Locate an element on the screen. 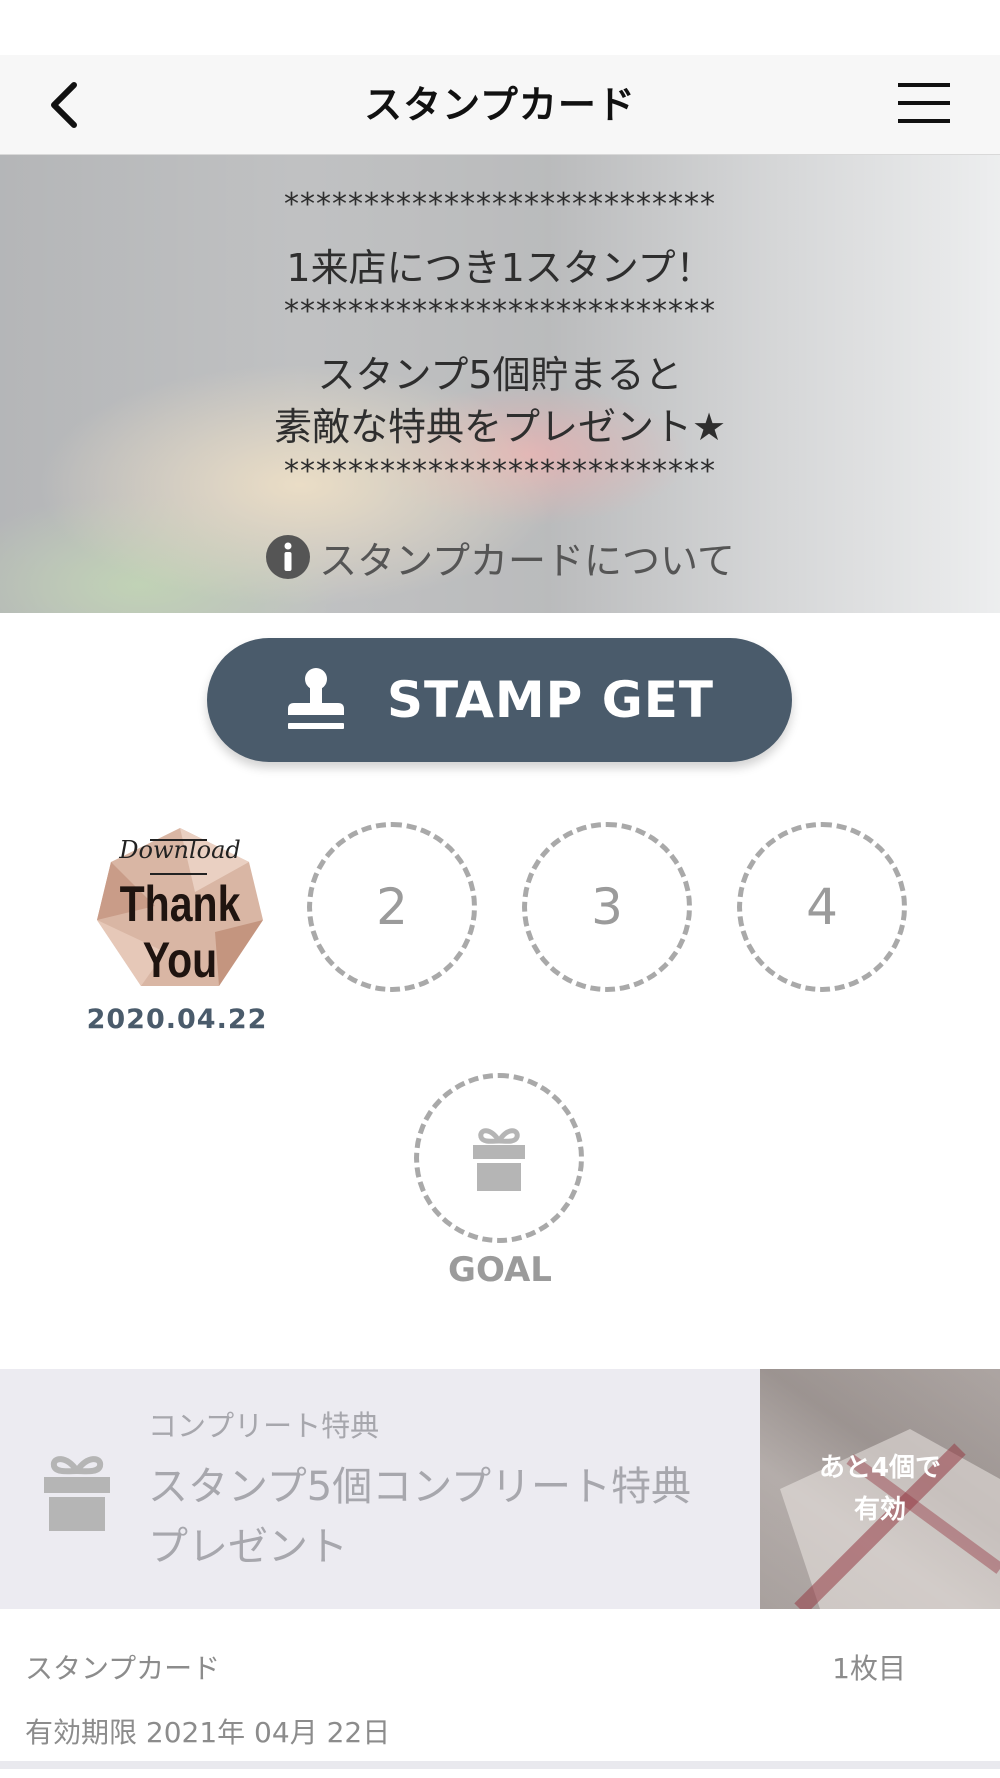 The width and height of the screenshot is (1000, 1778). about-stampcard-link: スタンプカードについて is located at coordinates (500, 557).